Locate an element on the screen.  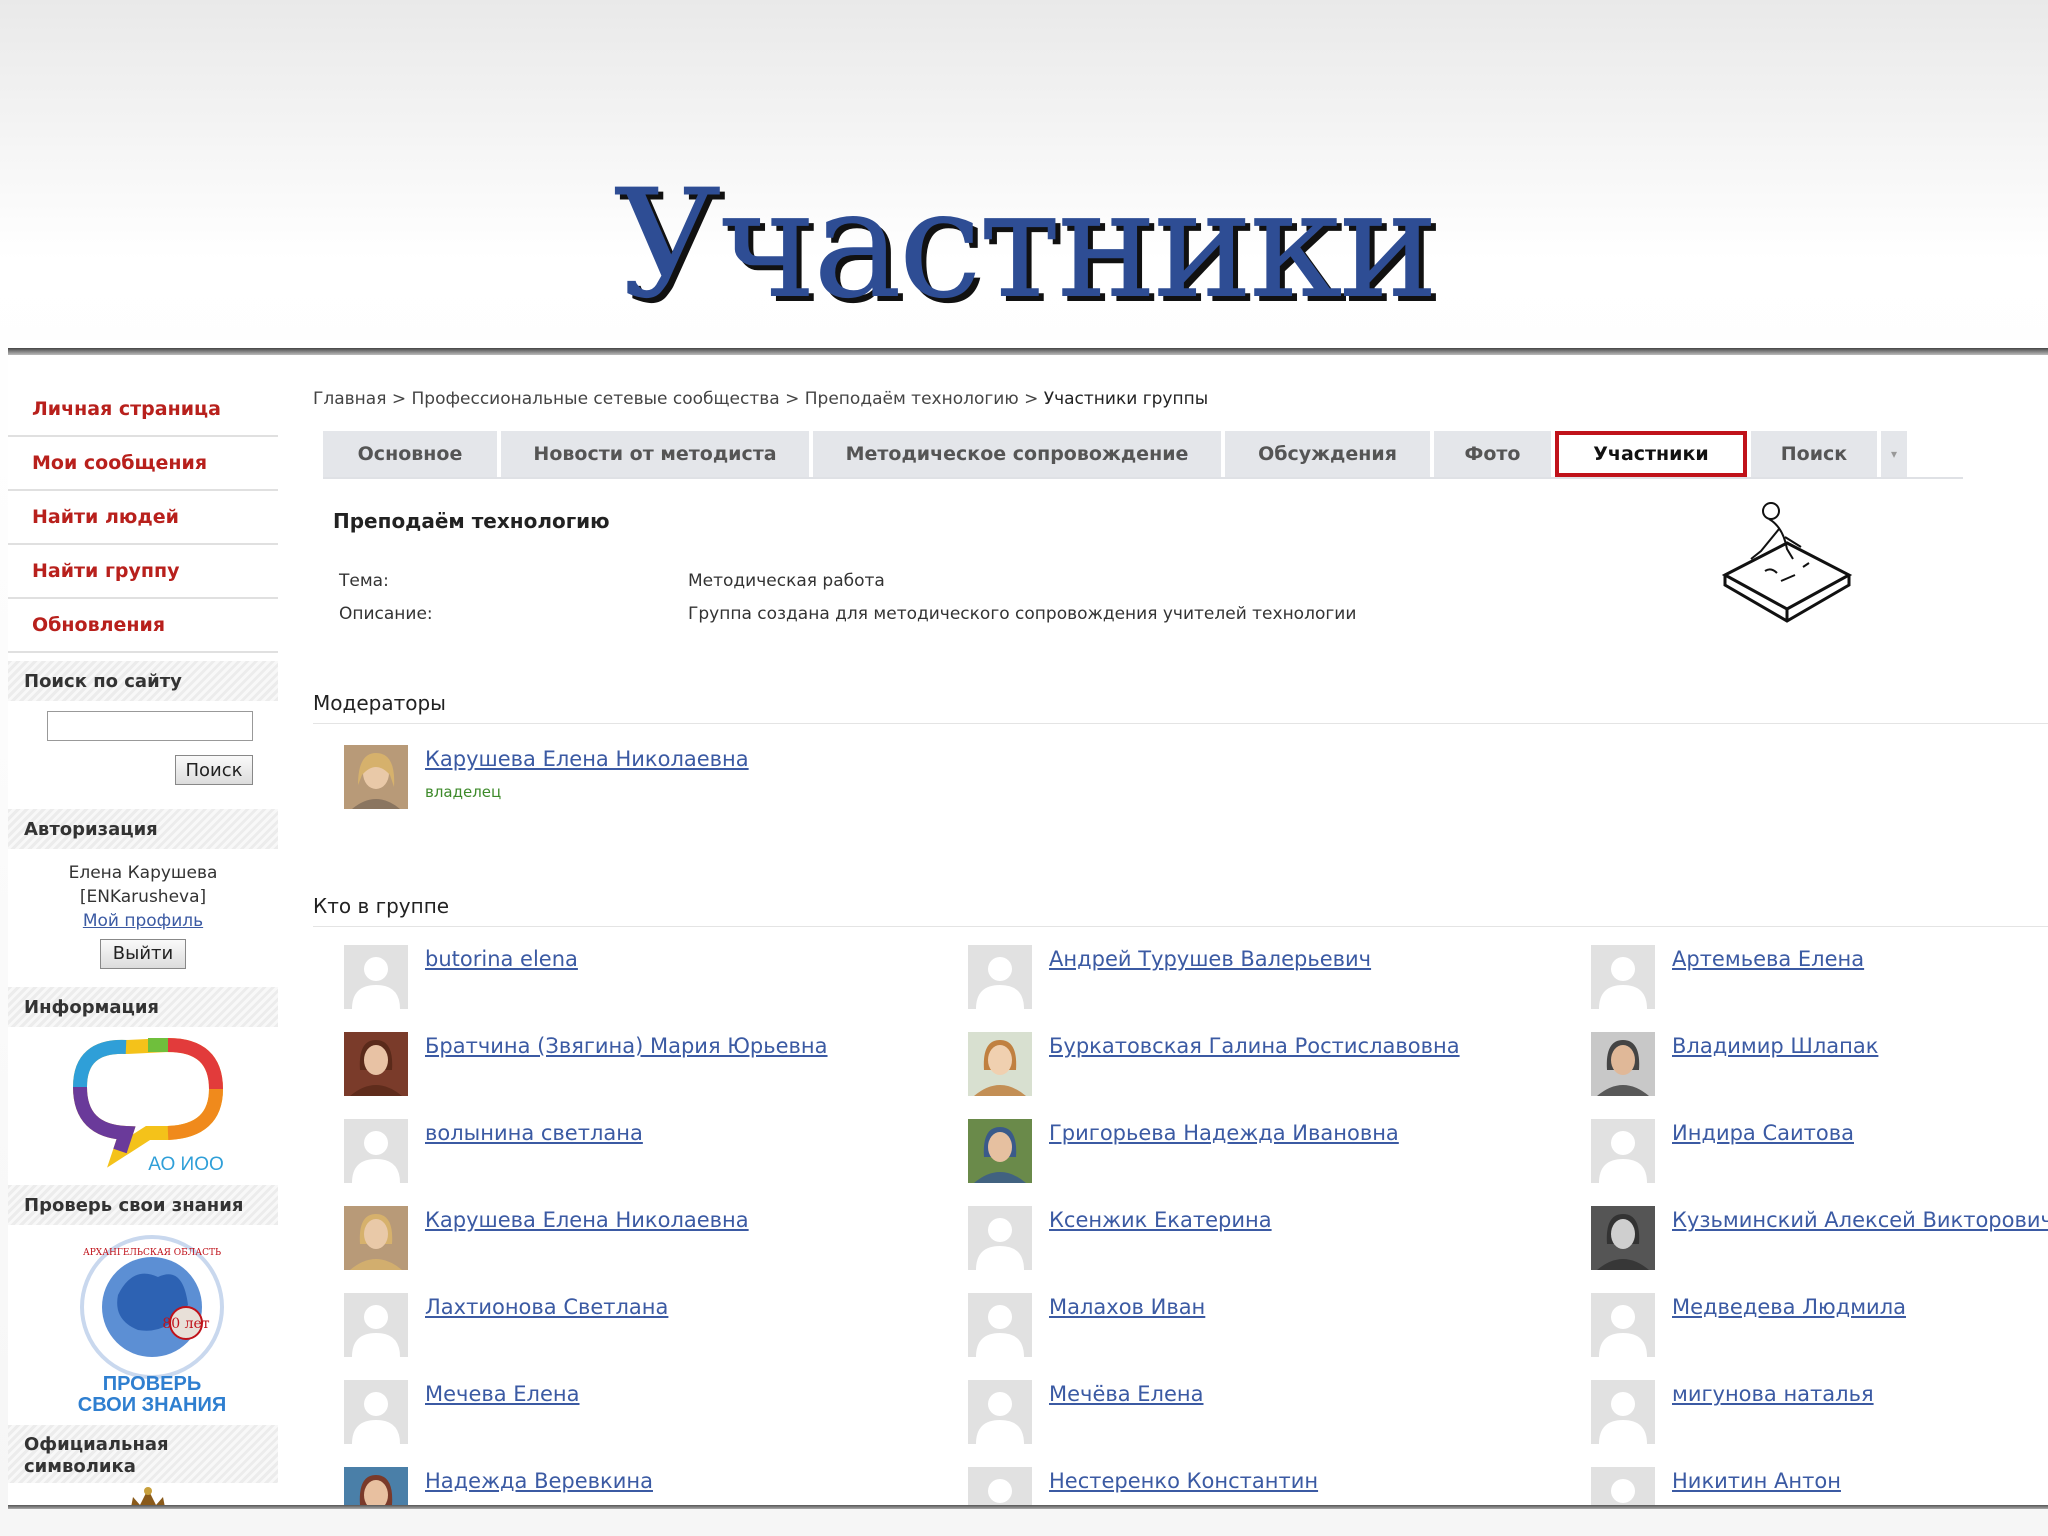
member-item: Ксенжик Екатерина is located at coordinates (1268, 1239).